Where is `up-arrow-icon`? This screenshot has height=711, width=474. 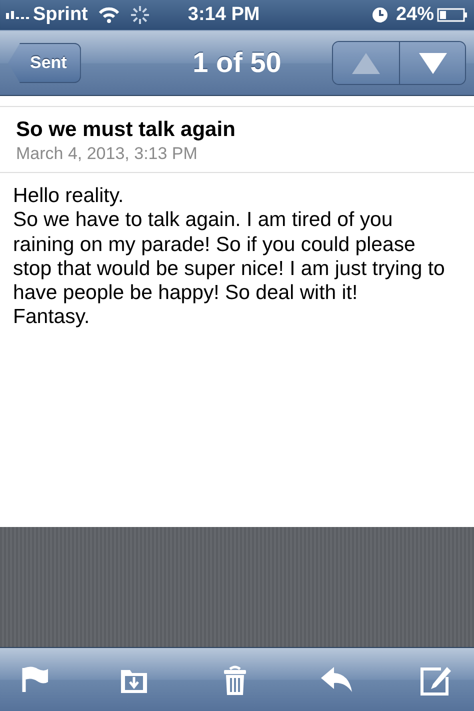
up-arrow-icon is located at coordinates (366, 63).